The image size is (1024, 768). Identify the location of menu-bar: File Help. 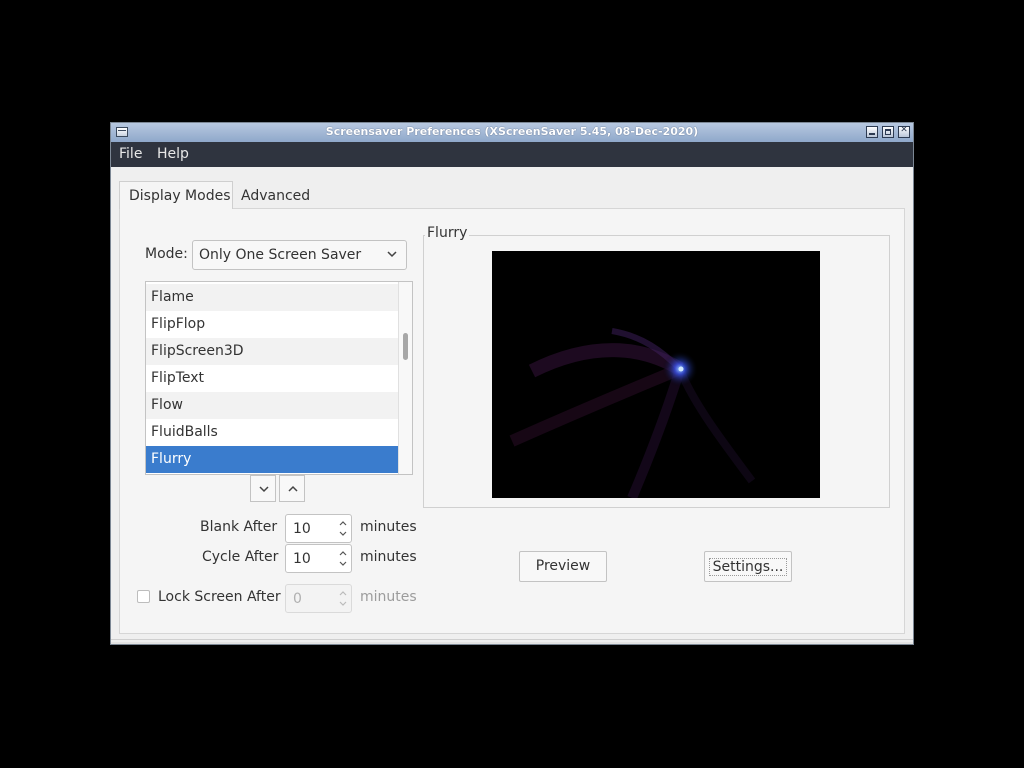
(512, 154).